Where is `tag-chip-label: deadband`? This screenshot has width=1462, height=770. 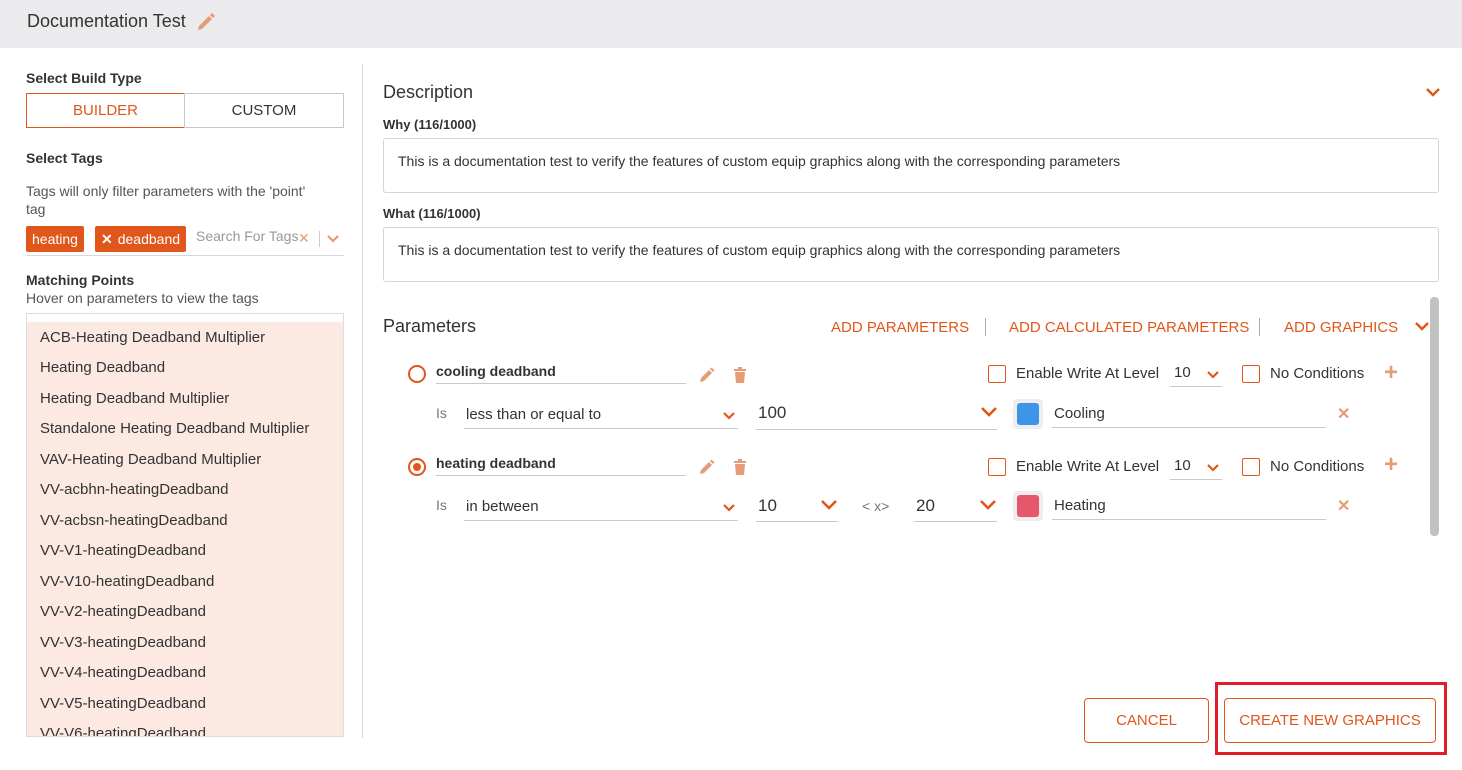 tag-chip-label: deadband is located at coordinates (149, 239).